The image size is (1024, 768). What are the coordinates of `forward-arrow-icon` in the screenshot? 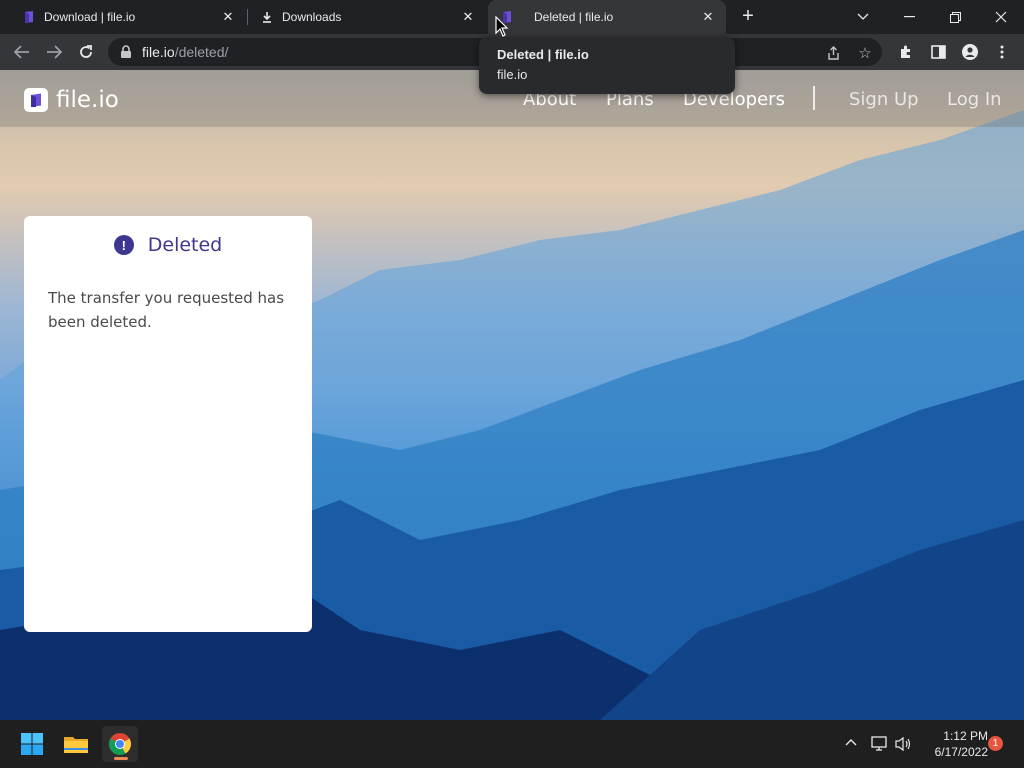 It's located at (54, 52).